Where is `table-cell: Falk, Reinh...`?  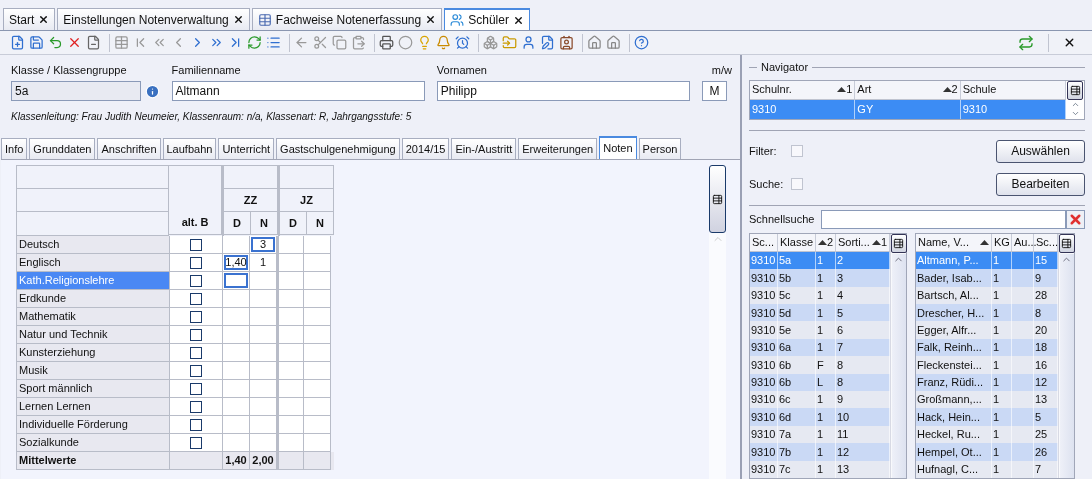
table-cell: Falk, Reinh... is located at coordinates (949, 347).